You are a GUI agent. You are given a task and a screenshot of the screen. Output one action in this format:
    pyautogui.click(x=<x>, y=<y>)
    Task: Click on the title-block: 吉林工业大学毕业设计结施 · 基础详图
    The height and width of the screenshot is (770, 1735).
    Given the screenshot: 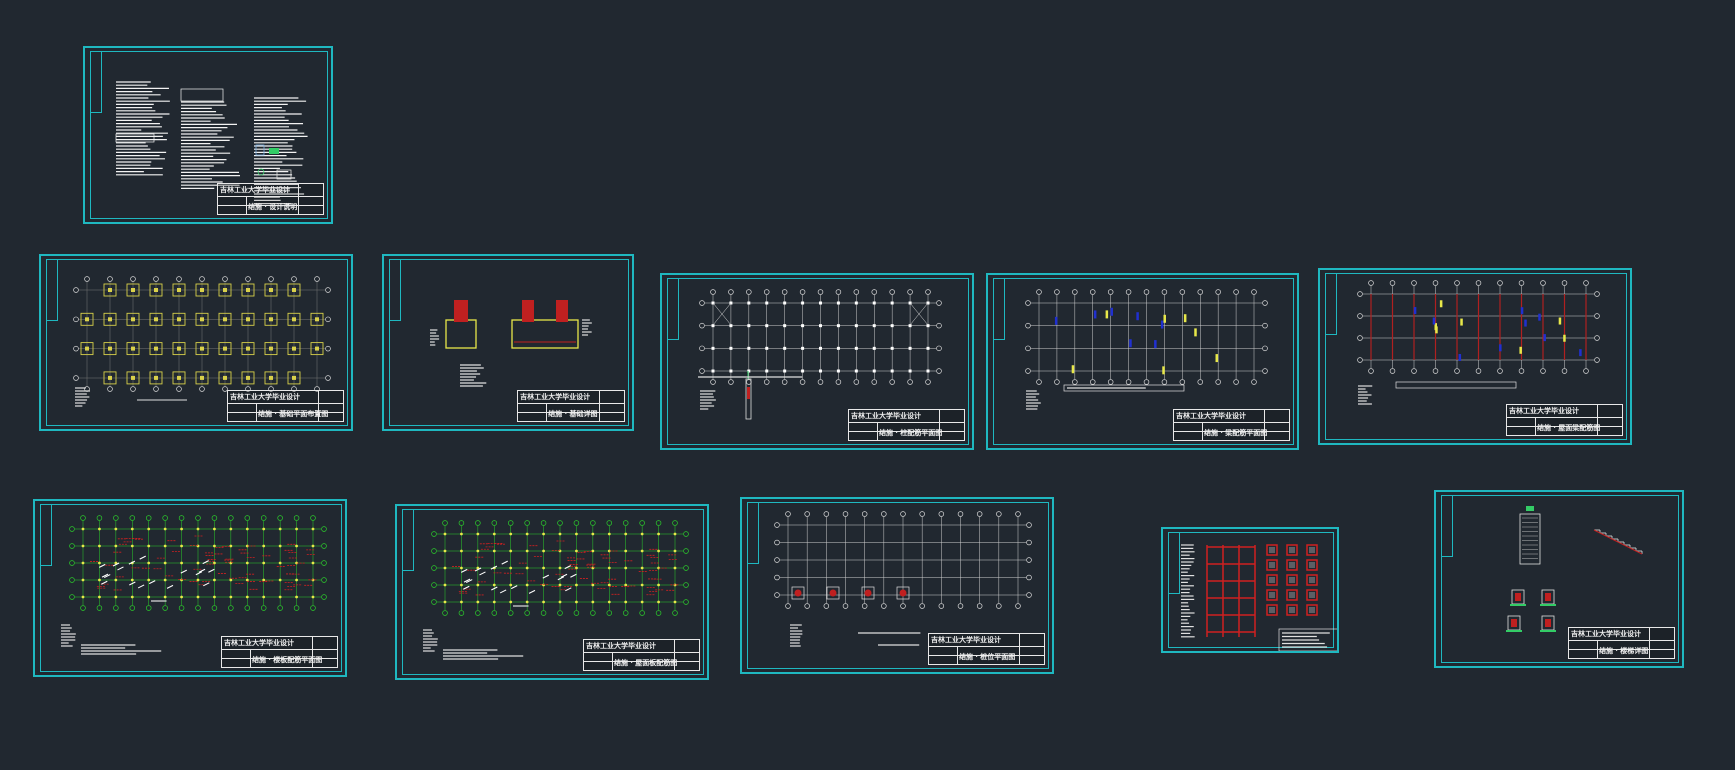 What is the action you would take?
    pyautogui.click(x=571, y=406)
    